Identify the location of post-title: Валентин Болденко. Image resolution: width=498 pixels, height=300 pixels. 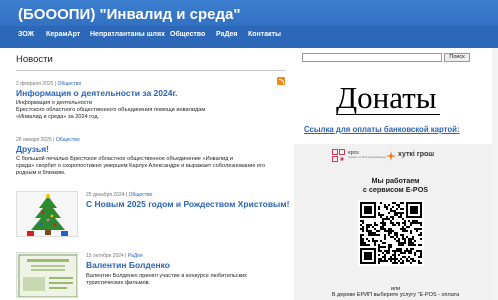
(128, 265).